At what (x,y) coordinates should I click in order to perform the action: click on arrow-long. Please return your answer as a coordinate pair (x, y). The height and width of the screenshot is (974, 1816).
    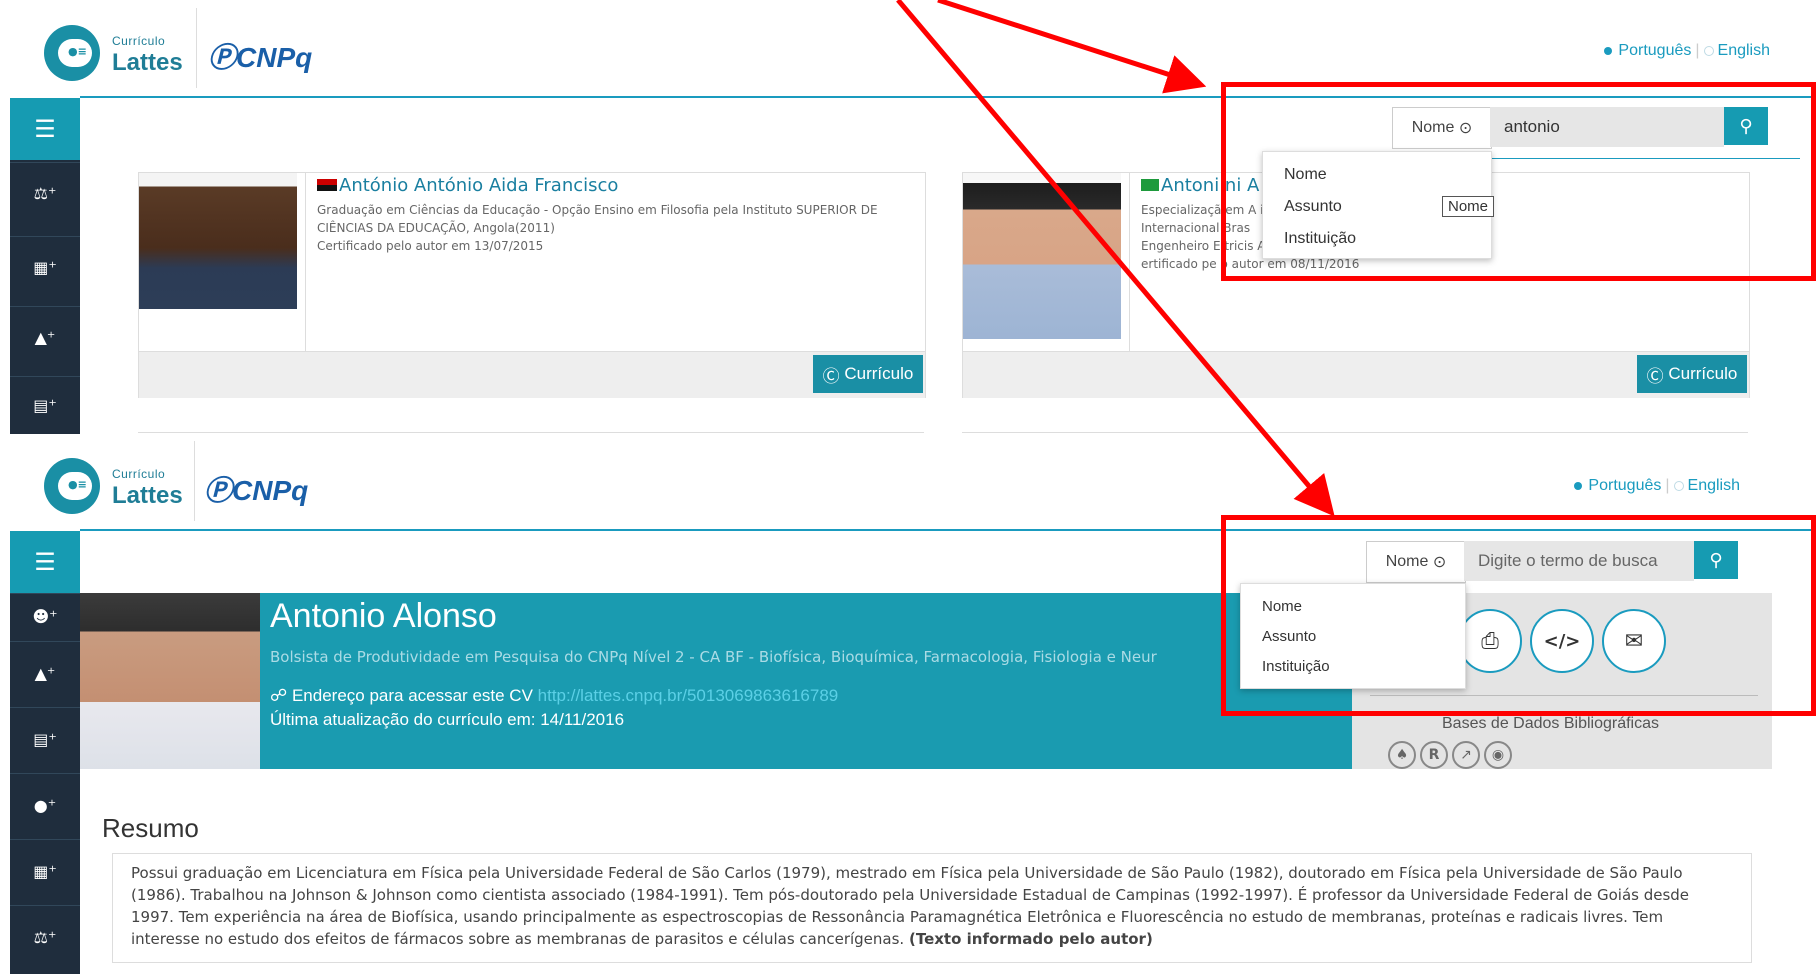
    Looking at the image, I should click on (1115, 258).